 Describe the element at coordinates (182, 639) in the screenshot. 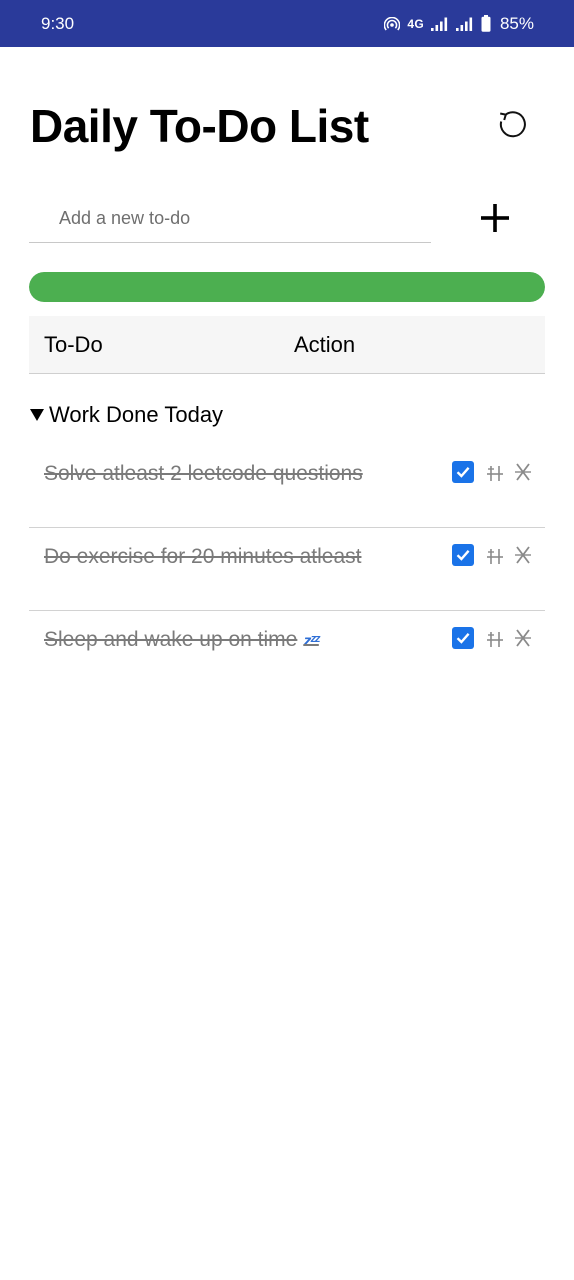

I see `todo-text: Sleep and wake up on time zᶻᶻ` at that location.